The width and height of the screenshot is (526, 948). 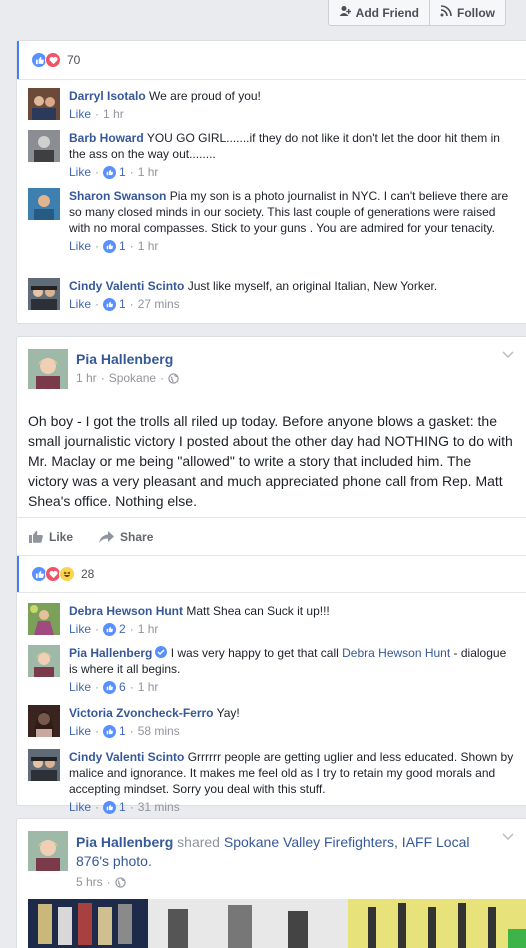 I want to click on mention-link: Debra Hewson Hunt, so click(x=396, y=653).